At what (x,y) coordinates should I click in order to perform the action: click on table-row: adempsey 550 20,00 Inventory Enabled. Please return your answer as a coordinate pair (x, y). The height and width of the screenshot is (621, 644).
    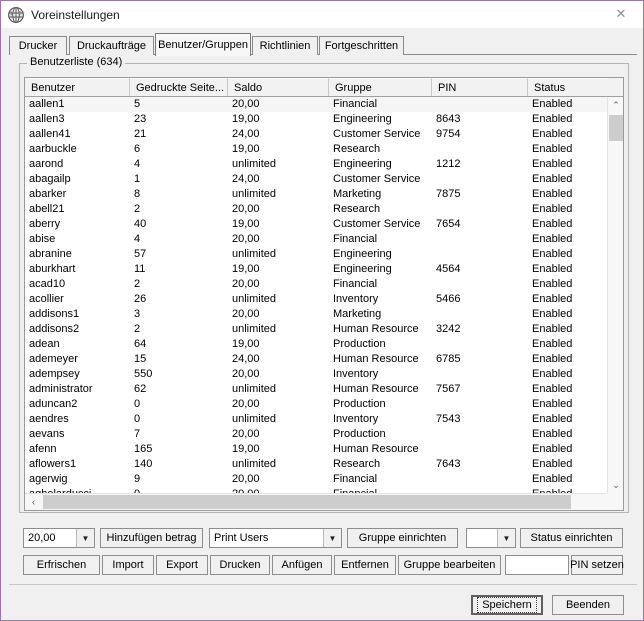
    Looking at the image, I should click on (316, 374).